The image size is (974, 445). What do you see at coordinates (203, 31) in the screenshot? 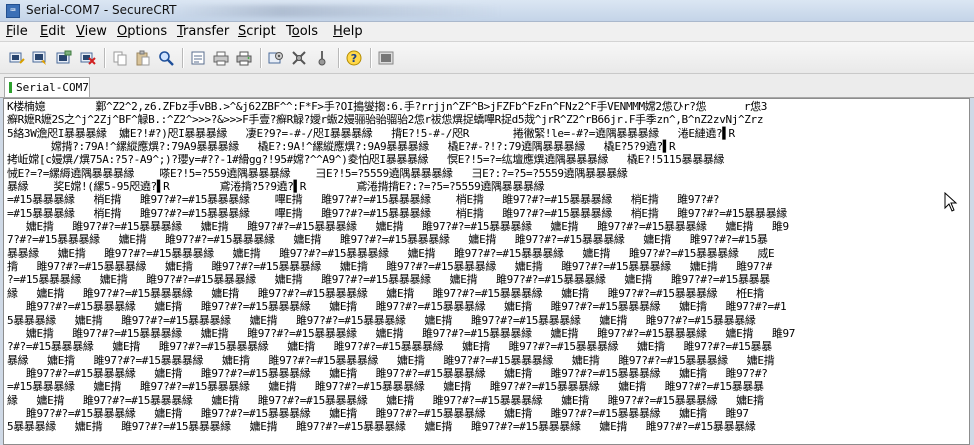
I see `menu-transfer: Transfer` at bounding box center [203, 31].